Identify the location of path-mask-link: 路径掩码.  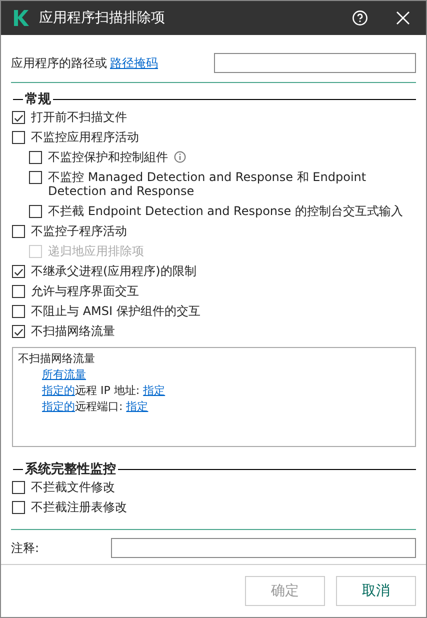
(134, 63).